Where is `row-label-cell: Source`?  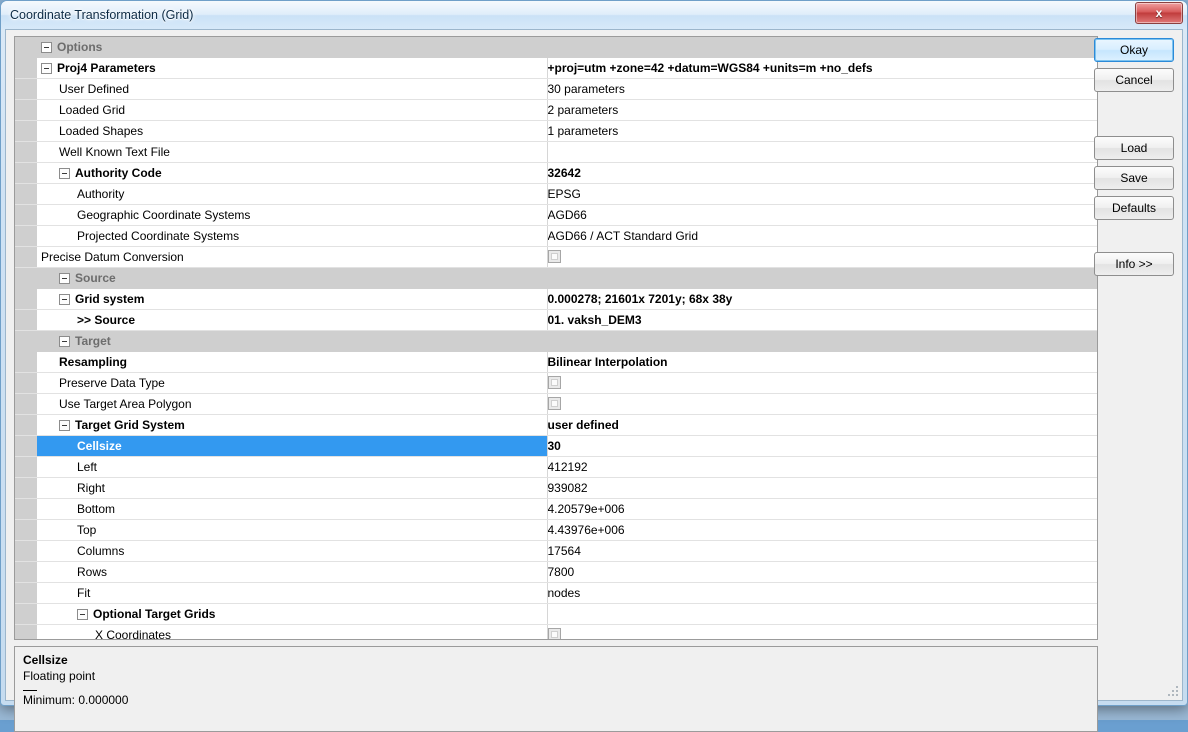 row-label-cell: Source is located at coordinates (292, 278).